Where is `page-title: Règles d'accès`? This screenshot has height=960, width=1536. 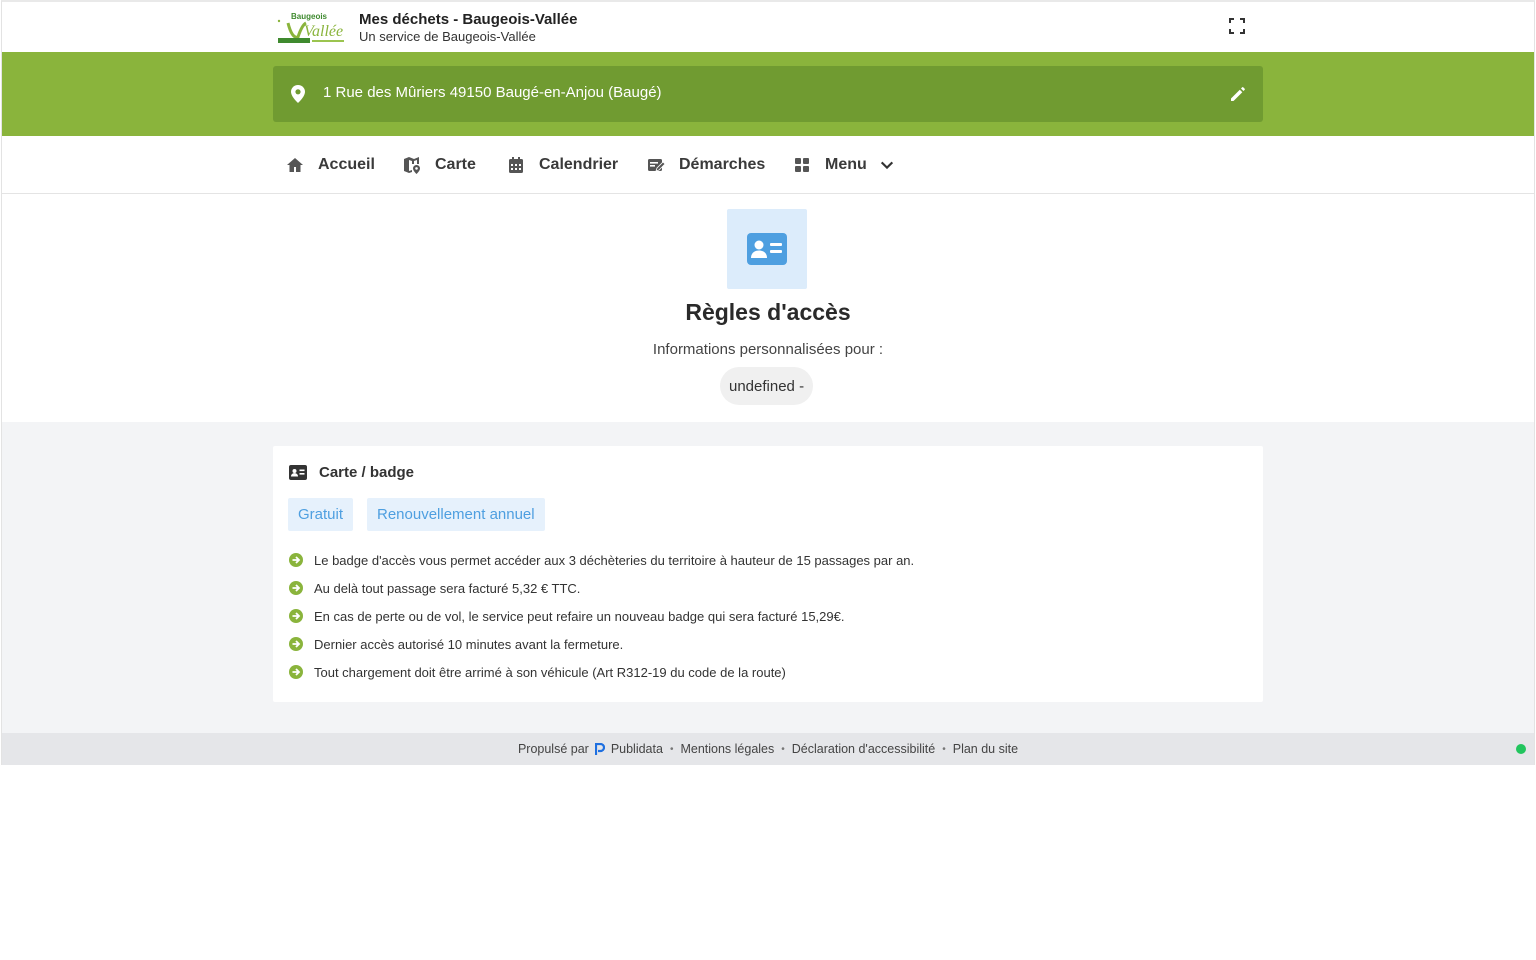 page-title: Règles d'accès is located at coordinates (768, 312).